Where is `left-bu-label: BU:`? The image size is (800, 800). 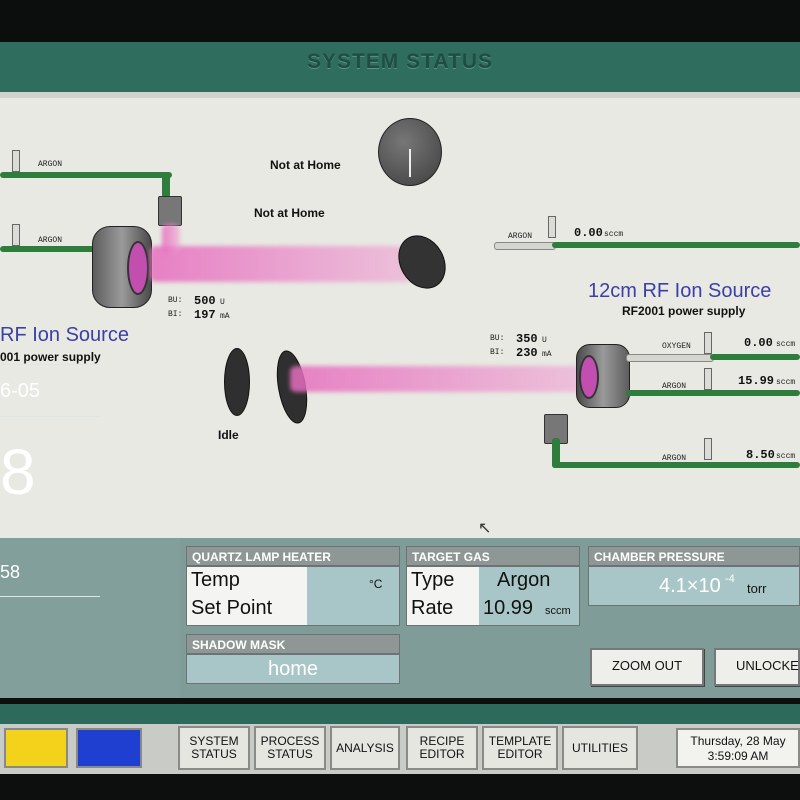
left-bu-label: BU: is located at coordinates (175, 300).